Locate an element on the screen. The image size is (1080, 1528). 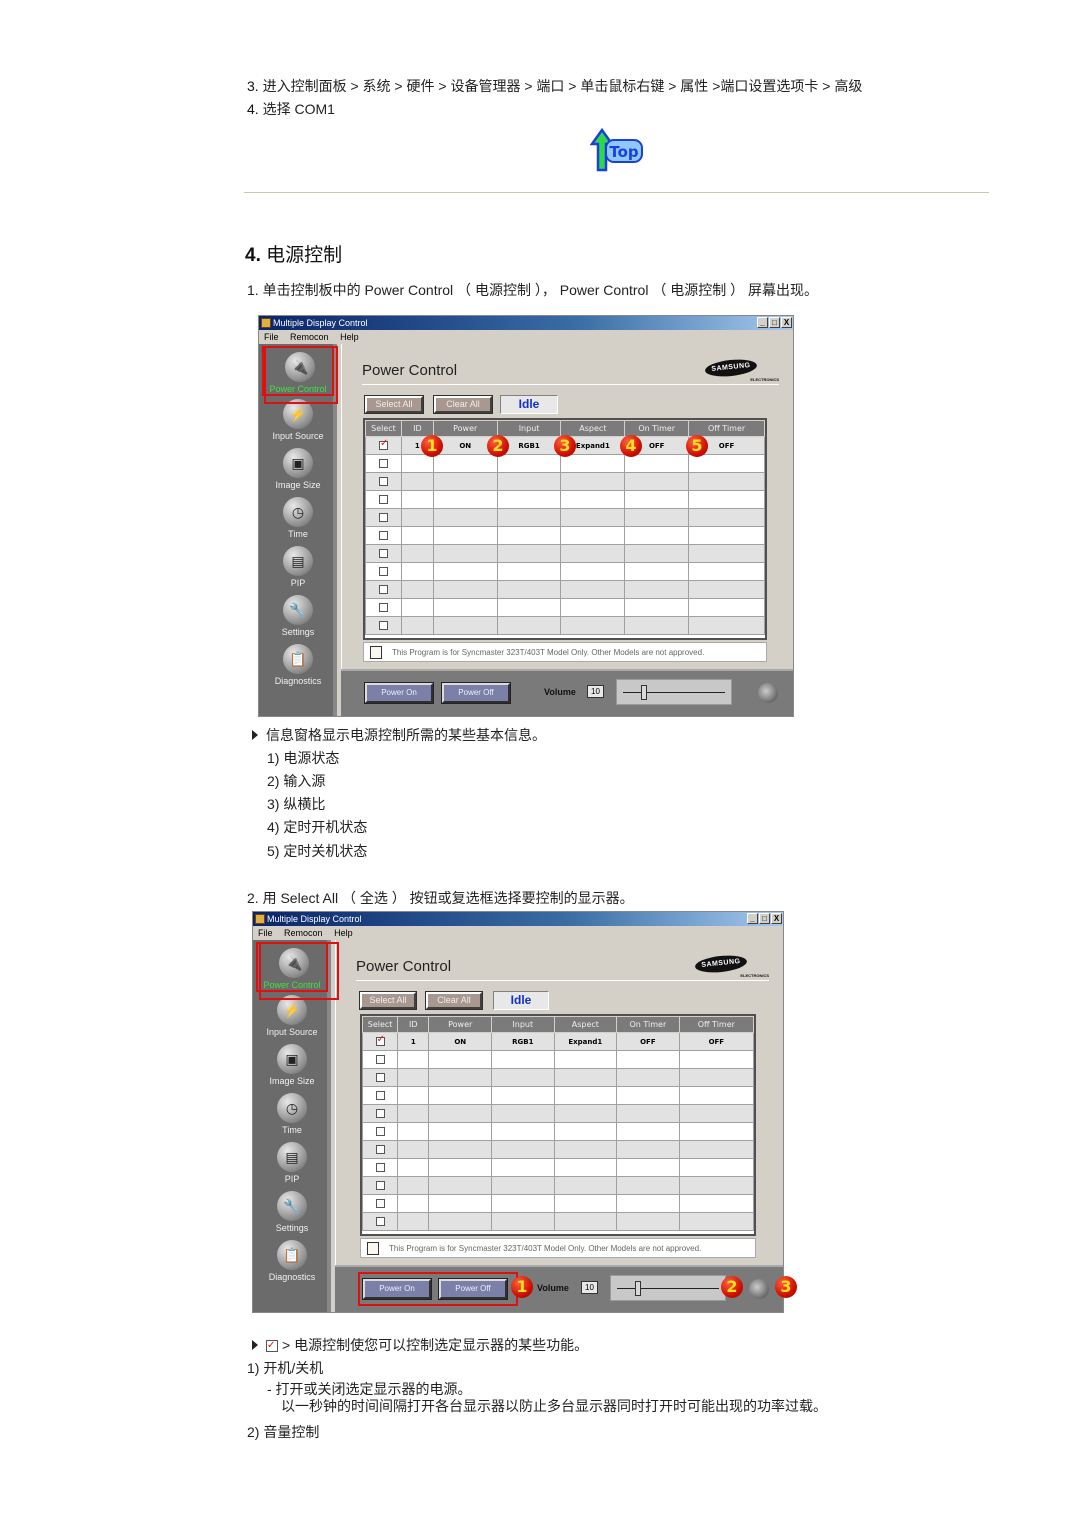
table-row: 1ONRGB1Expand1OFFOFF is located at coordinates (558, 1041).